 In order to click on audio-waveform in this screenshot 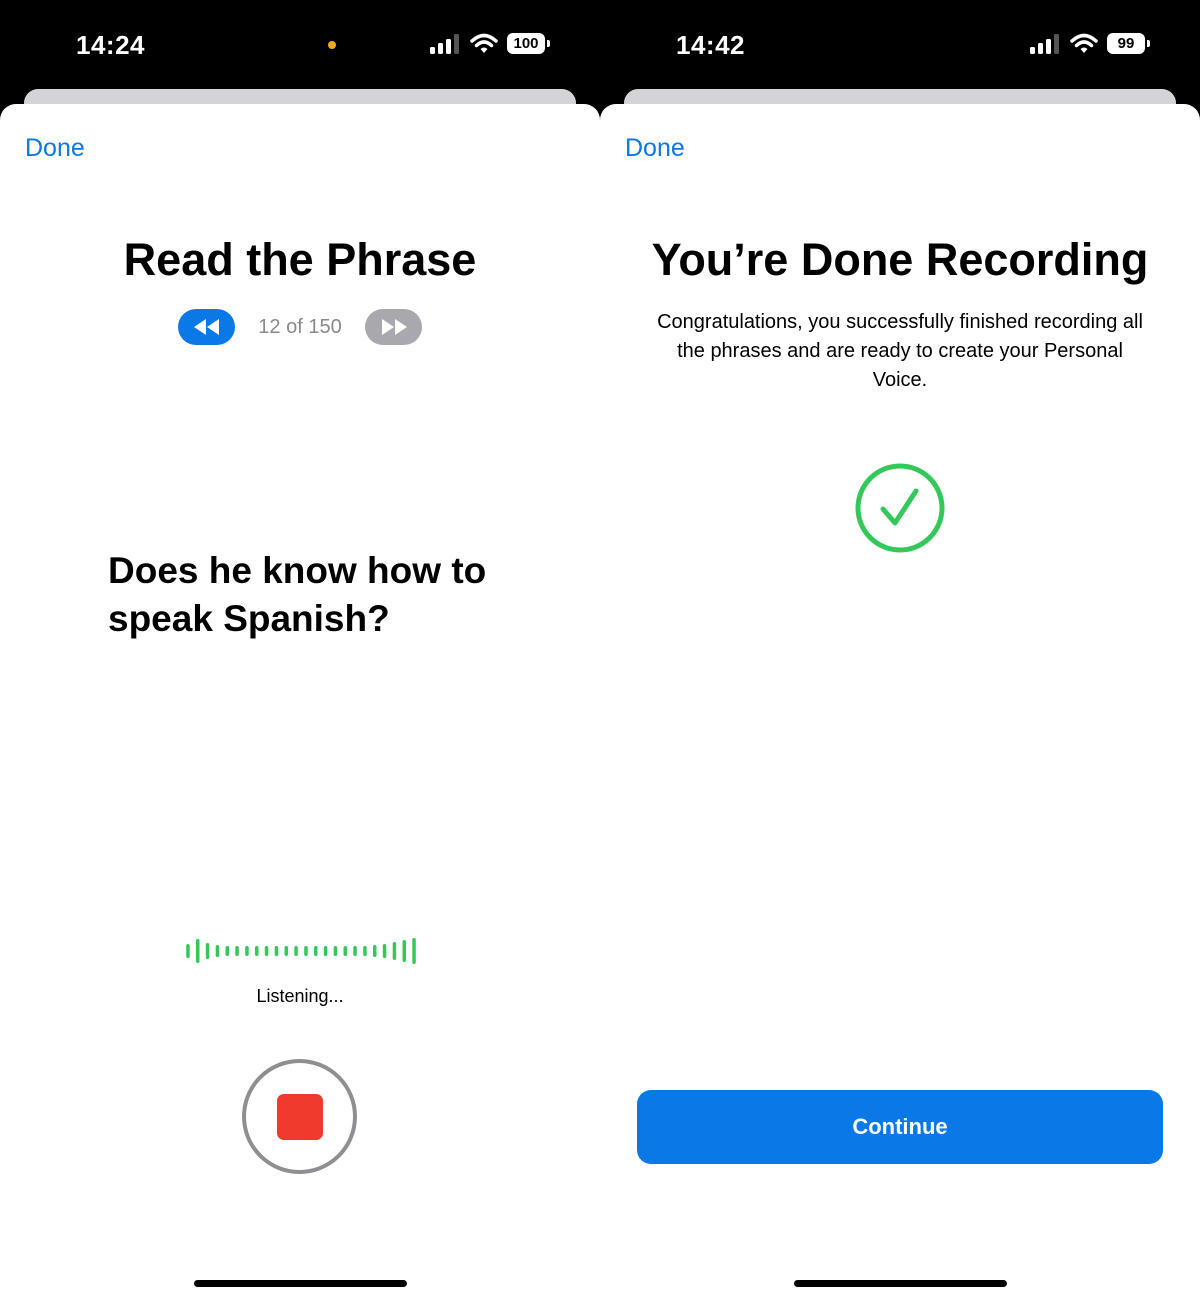, I will do `click(301, 951)`.